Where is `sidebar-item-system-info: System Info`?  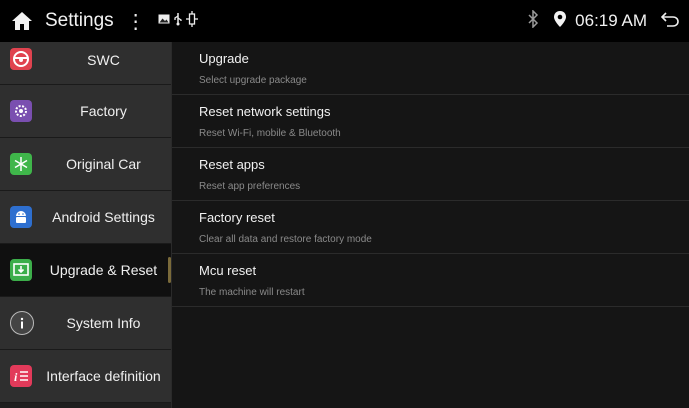 sidebar-item-system-info: System Info is located at coordinates (85, 323).